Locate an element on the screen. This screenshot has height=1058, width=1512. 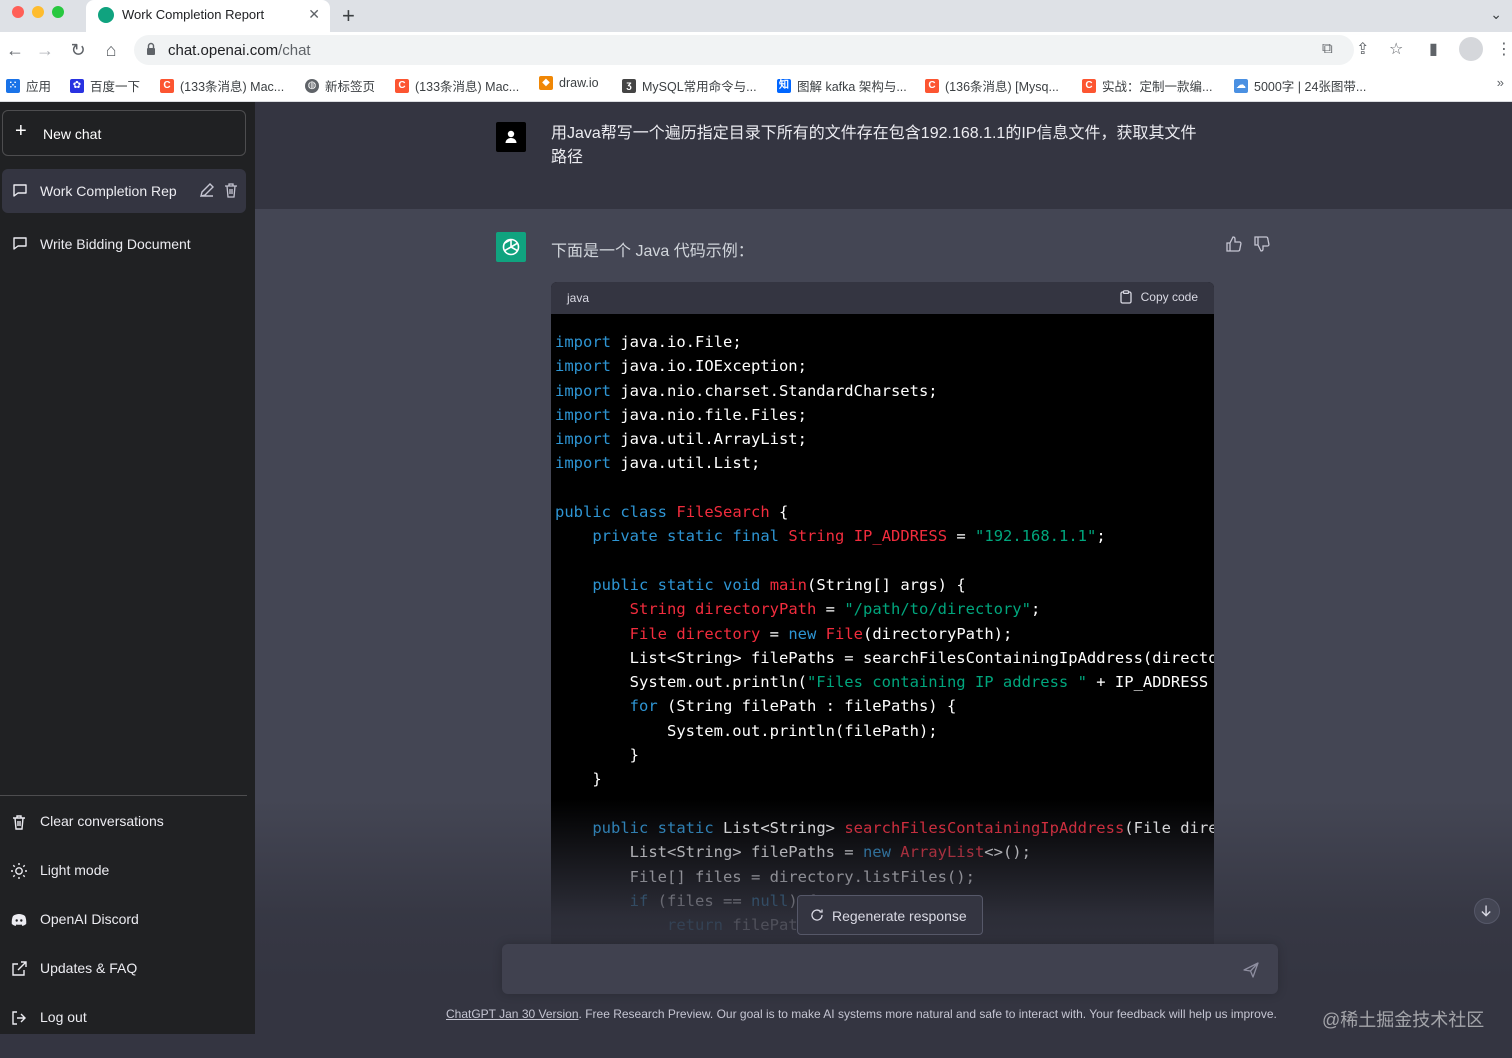
openai-discord-link: OpenAI Discord is located at coordinates (123, 920).